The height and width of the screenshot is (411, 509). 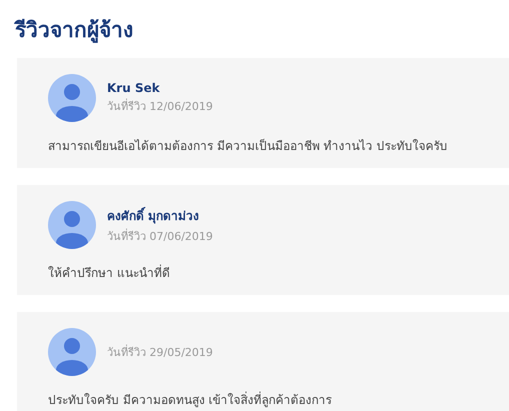 What do you see at coordinates (160, 352) in the screenshot?
I see `review-date: วันที่รีวิว 29/05/2019` at bounding box center [160, 352].